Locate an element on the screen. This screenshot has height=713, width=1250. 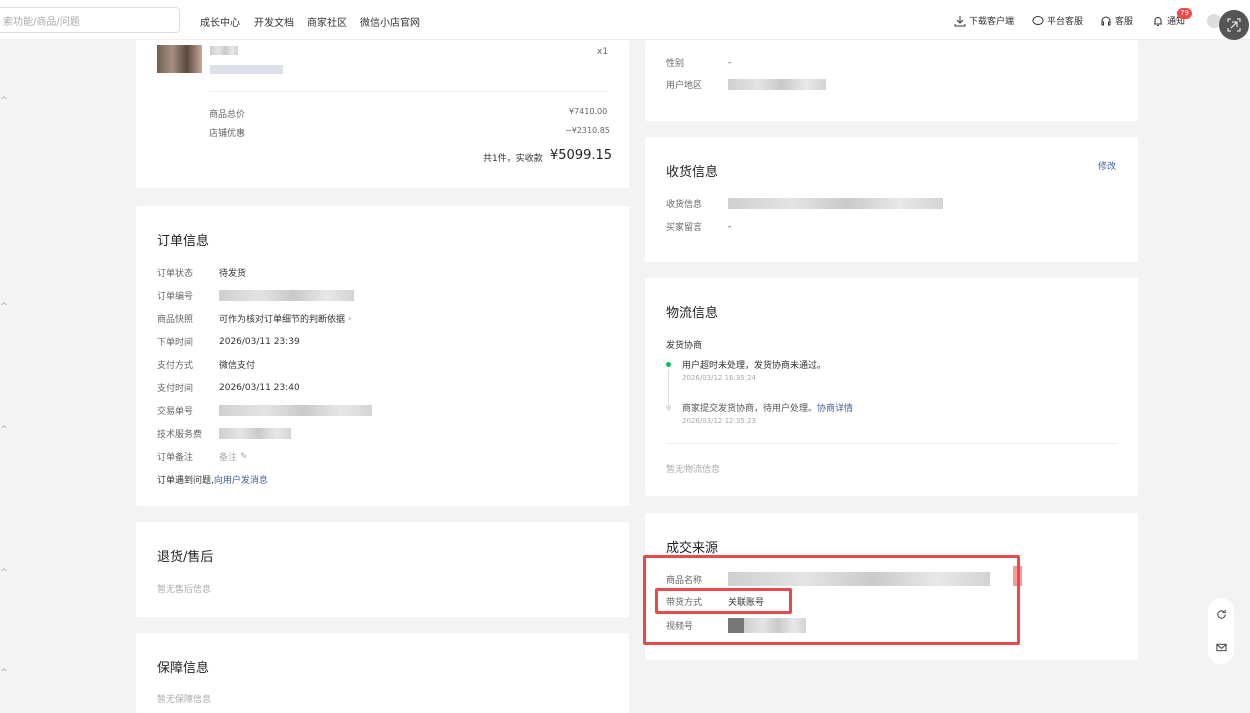
order-status-value: 待发货 is located at coordinates (233, 274).